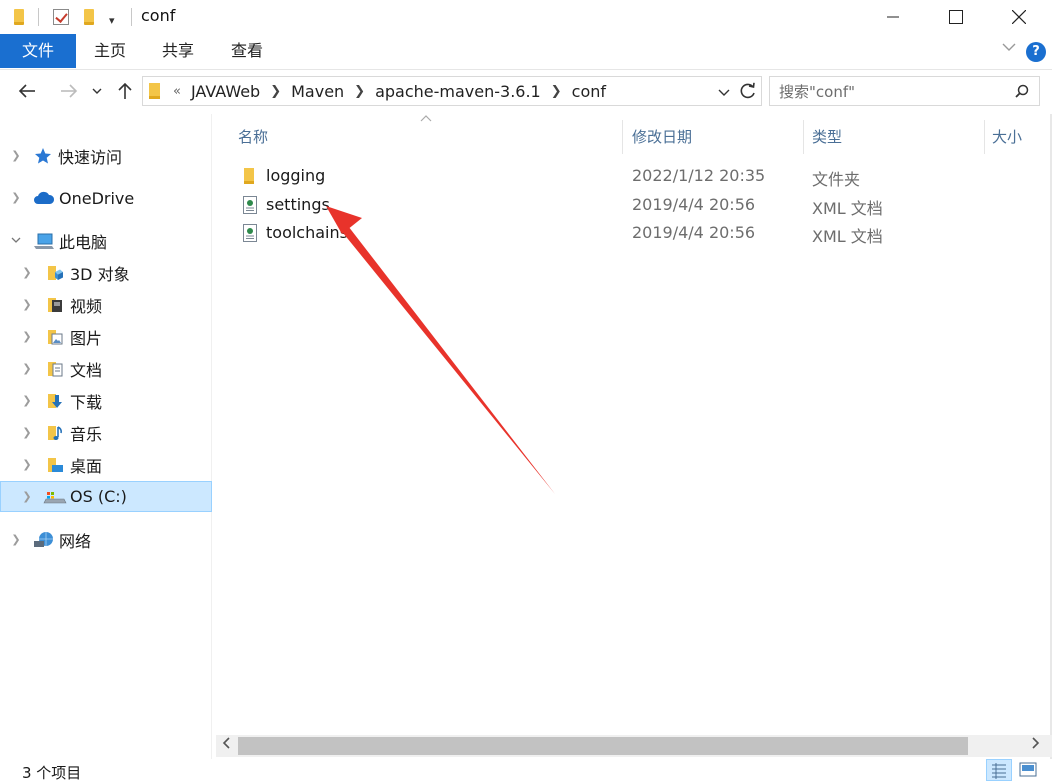  Describe the element at coordinates (440, 350) in the screenshot. I see `annotation-arrow` at that location.